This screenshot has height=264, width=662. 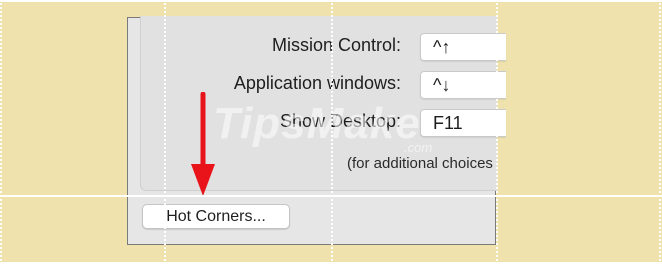 I want to click on show-desktop-popup: F11, so click(x=463, y=123).